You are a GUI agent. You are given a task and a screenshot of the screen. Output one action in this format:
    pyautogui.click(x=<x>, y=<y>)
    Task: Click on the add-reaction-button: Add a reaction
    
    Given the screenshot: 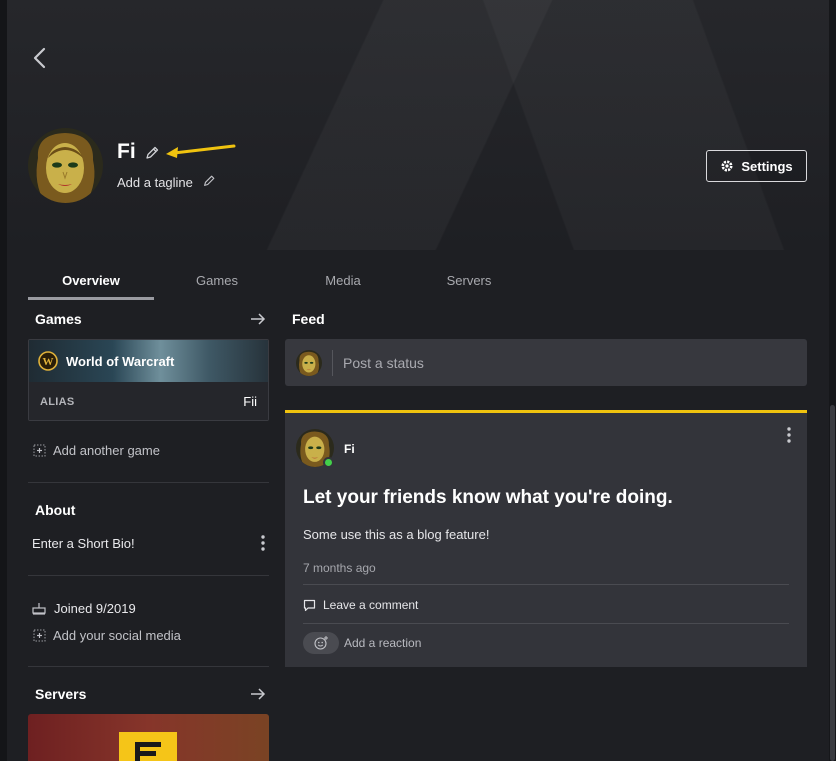 What is the action you would take?
    pyautogui.click(x=362, y=643)
    